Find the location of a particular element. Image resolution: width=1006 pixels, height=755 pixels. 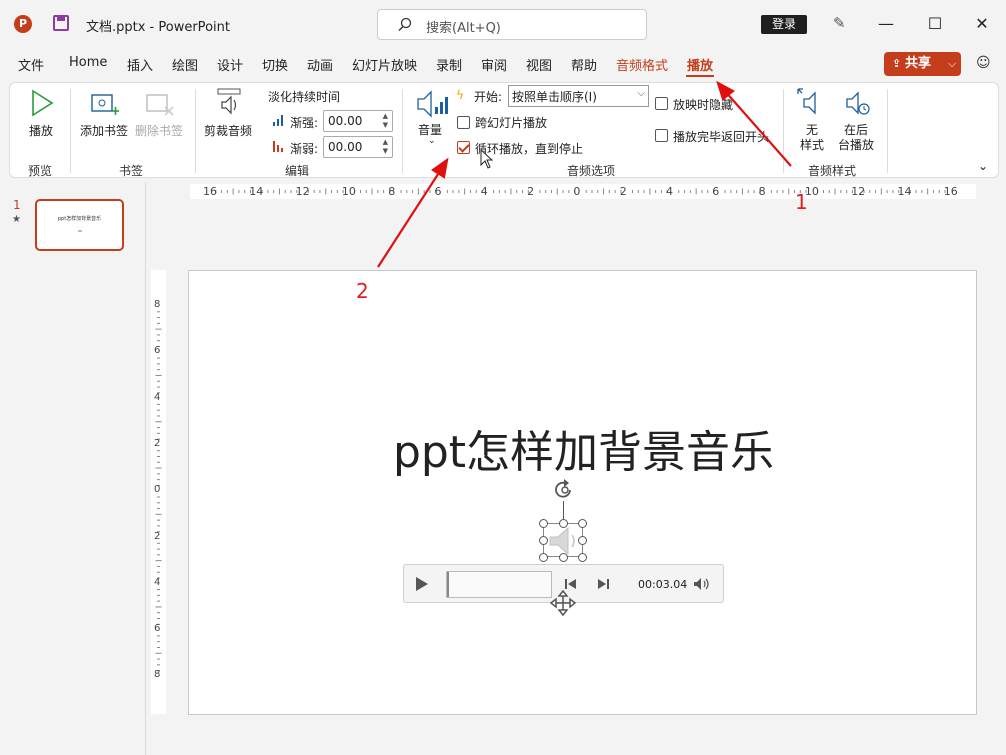

play-icon is located at coordinates (42, 103).